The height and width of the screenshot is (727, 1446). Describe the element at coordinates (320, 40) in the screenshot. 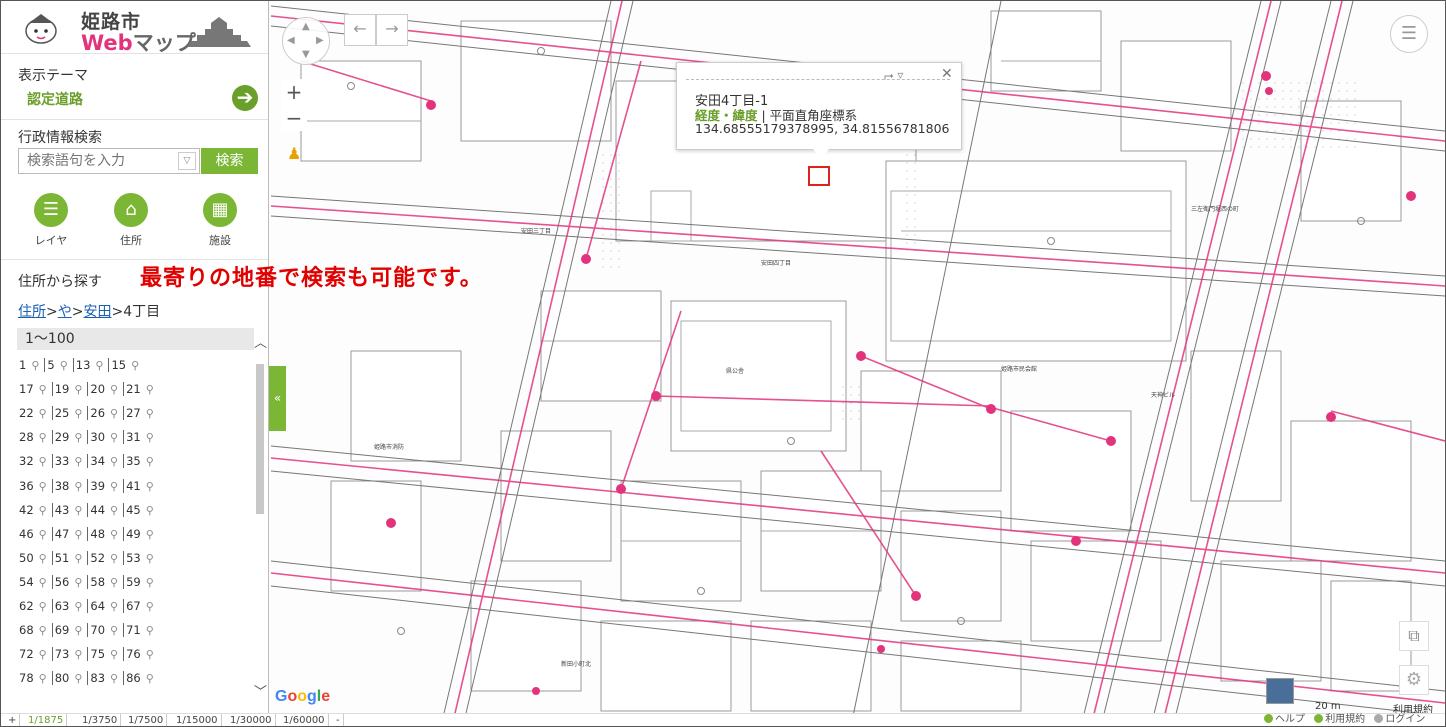

I see `pan-right-icon: ▶` at that location.